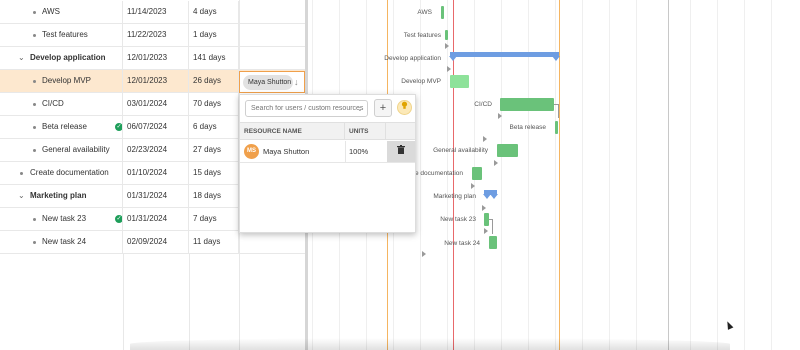  What do you see at coordinates (401, 151) in the screenshot?
I see `remove-resource-button` at bounding box center [401, 151].